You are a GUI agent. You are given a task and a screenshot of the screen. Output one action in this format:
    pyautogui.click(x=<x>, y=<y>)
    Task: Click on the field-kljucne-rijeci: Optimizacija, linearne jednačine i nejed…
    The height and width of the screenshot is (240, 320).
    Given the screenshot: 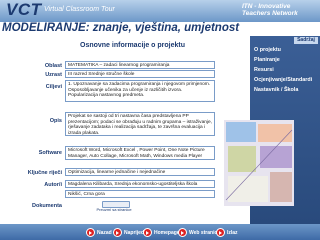 What is the action you would take?
    pyautogui.click(x=140, y=172)
    